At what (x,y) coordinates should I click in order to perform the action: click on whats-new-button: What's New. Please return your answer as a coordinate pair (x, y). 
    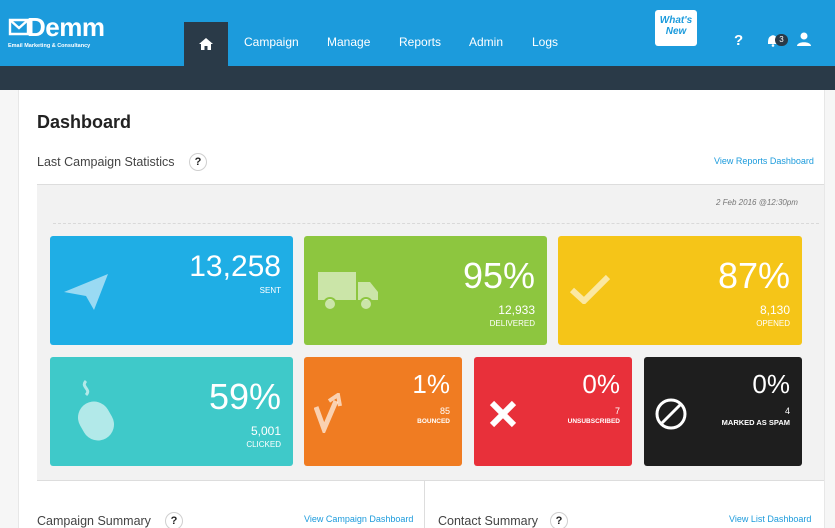
    Looking at the image, I should click on (676, 28).